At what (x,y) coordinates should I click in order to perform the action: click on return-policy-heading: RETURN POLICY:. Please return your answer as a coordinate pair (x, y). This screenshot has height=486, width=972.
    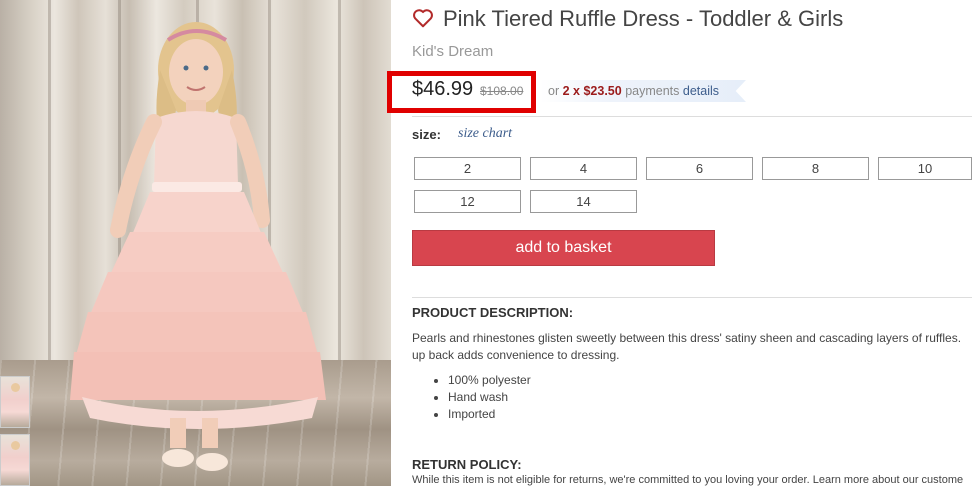
    Looking at the image, I should click on (467, 464).